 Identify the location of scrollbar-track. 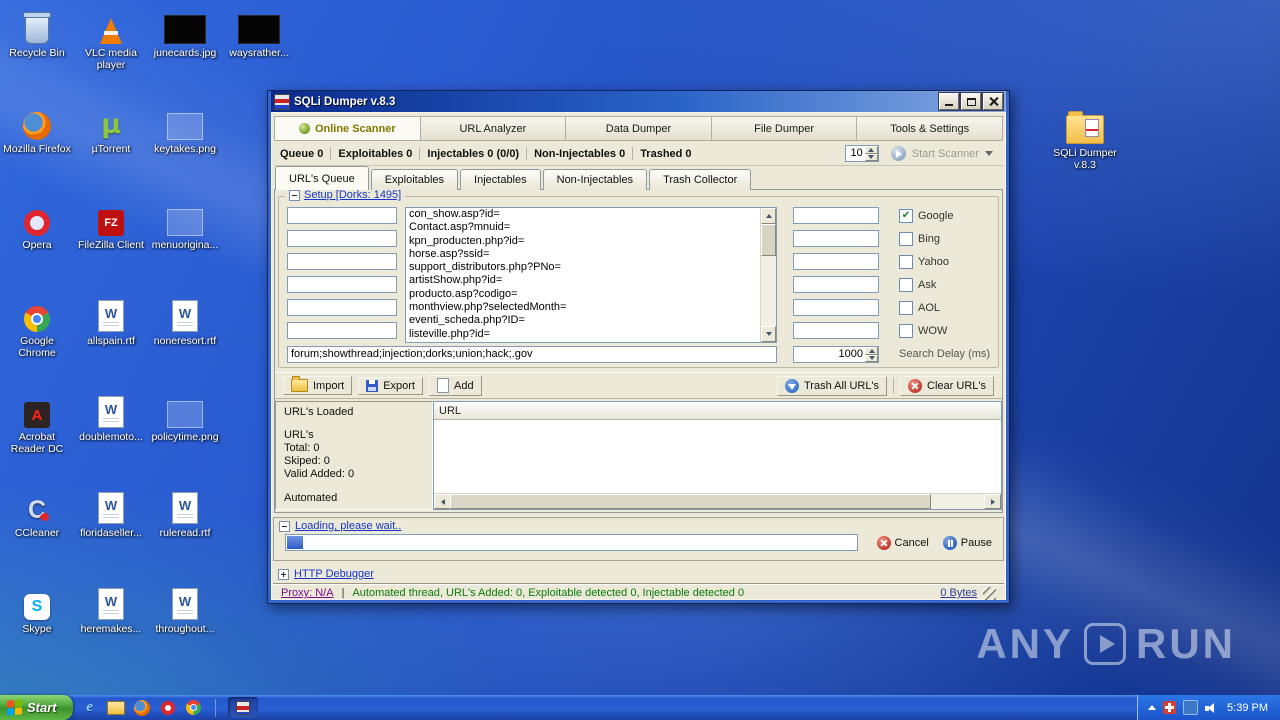
(768, 291).